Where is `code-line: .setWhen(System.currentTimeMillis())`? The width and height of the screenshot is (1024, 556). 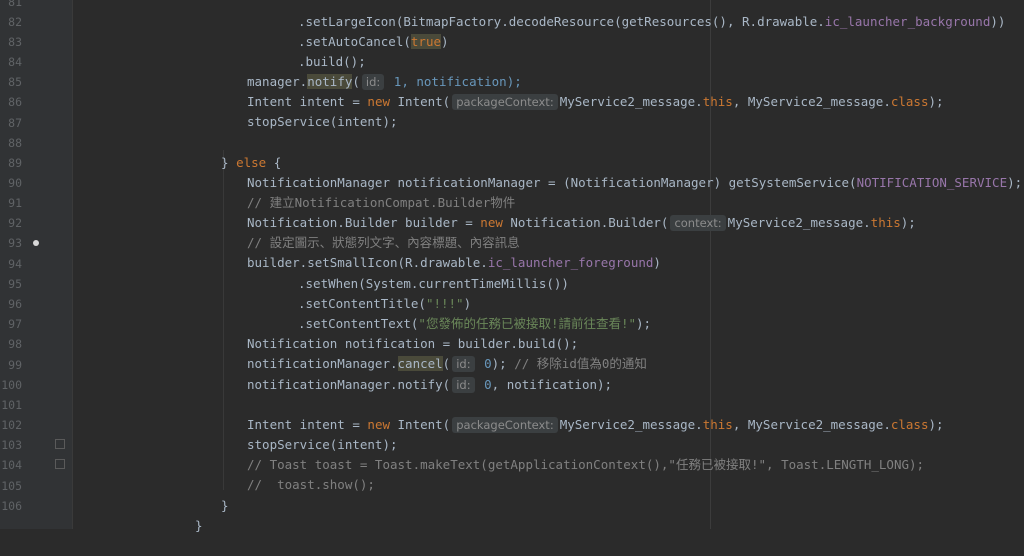 code-line: .setWhen(System.currentTimeMillis()) is located at coordinates (433, 283).